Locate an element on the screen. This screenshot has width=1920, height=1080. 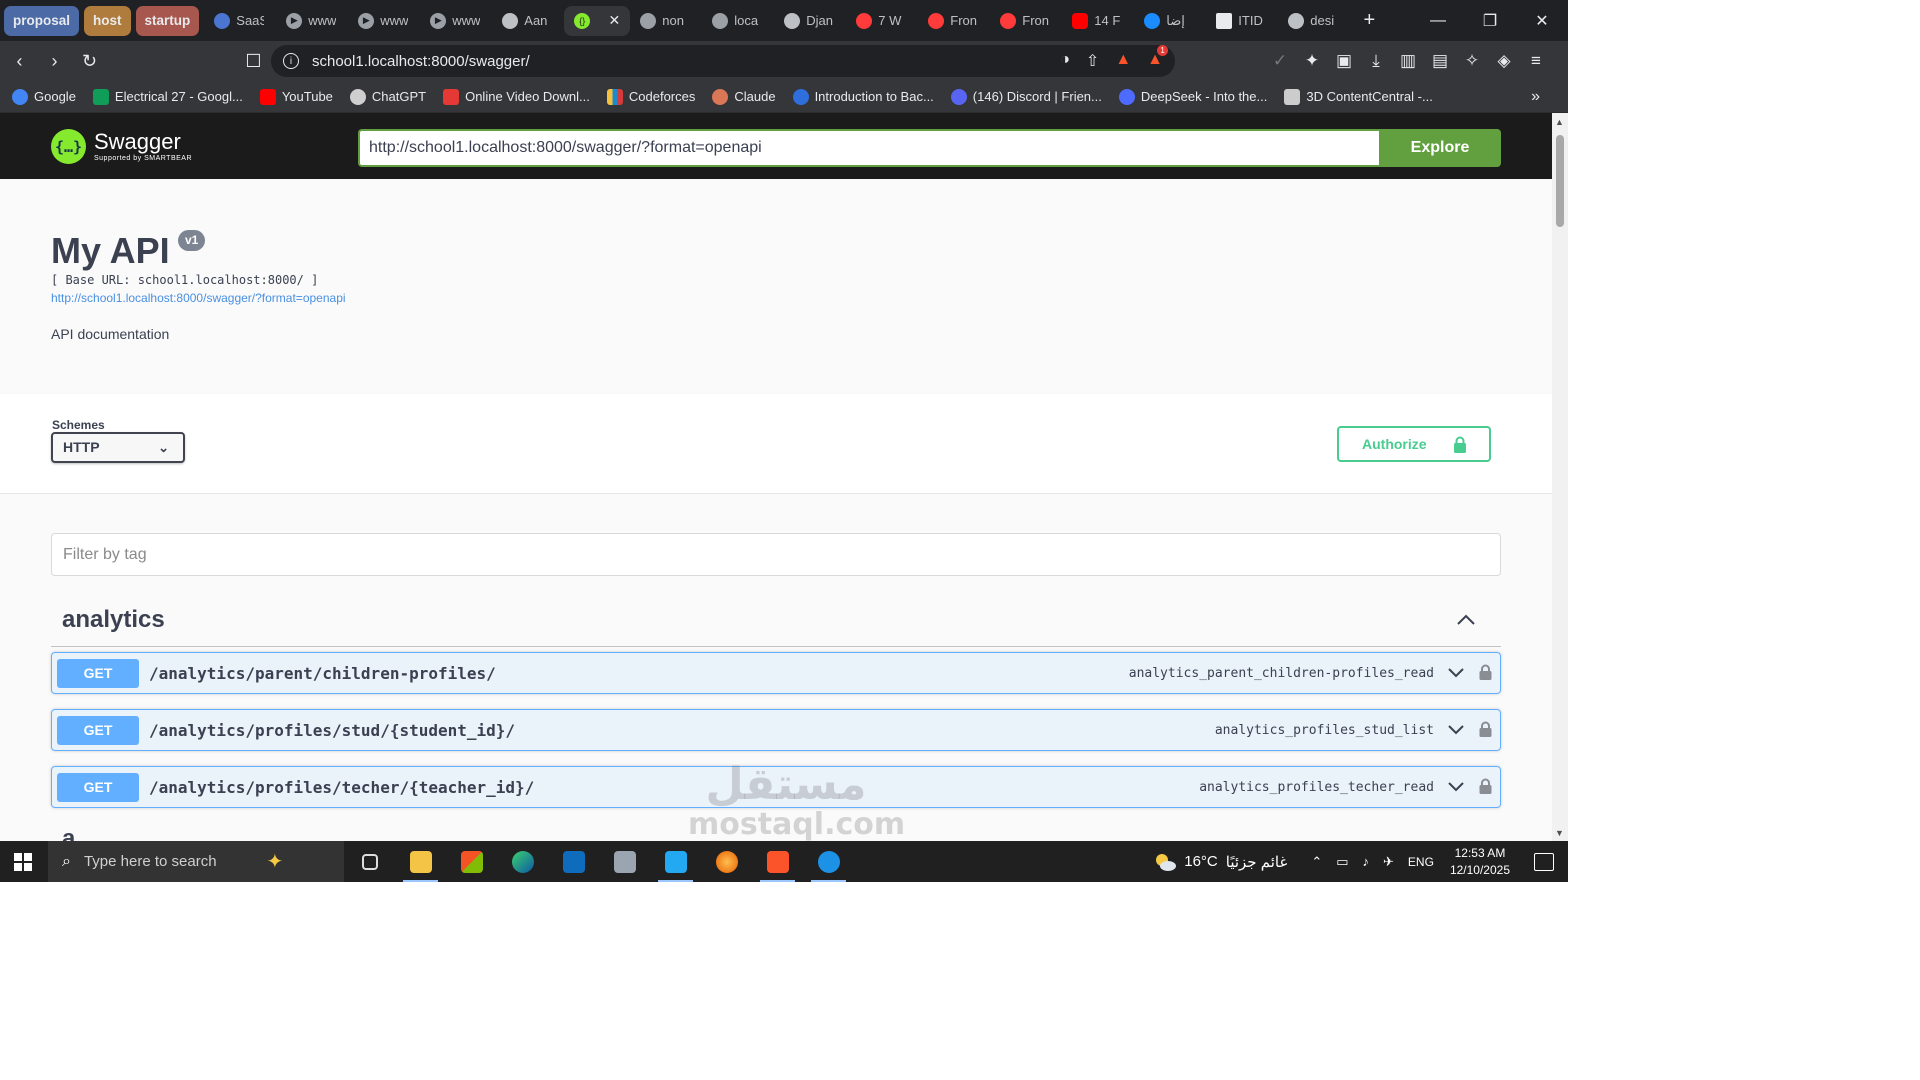
minimize-icon: — is located at coordinates (1438, 20).